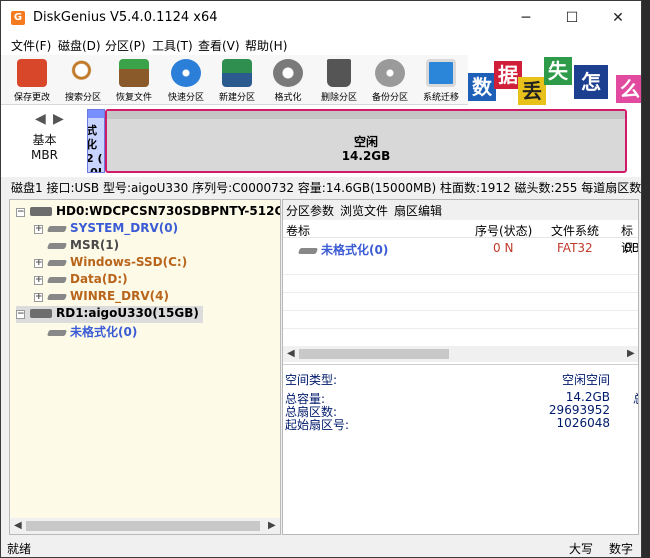  What do you see at coordinates (186, 73) in the screenshot?
I see `disc-icon` at bounding box center [186, 73].